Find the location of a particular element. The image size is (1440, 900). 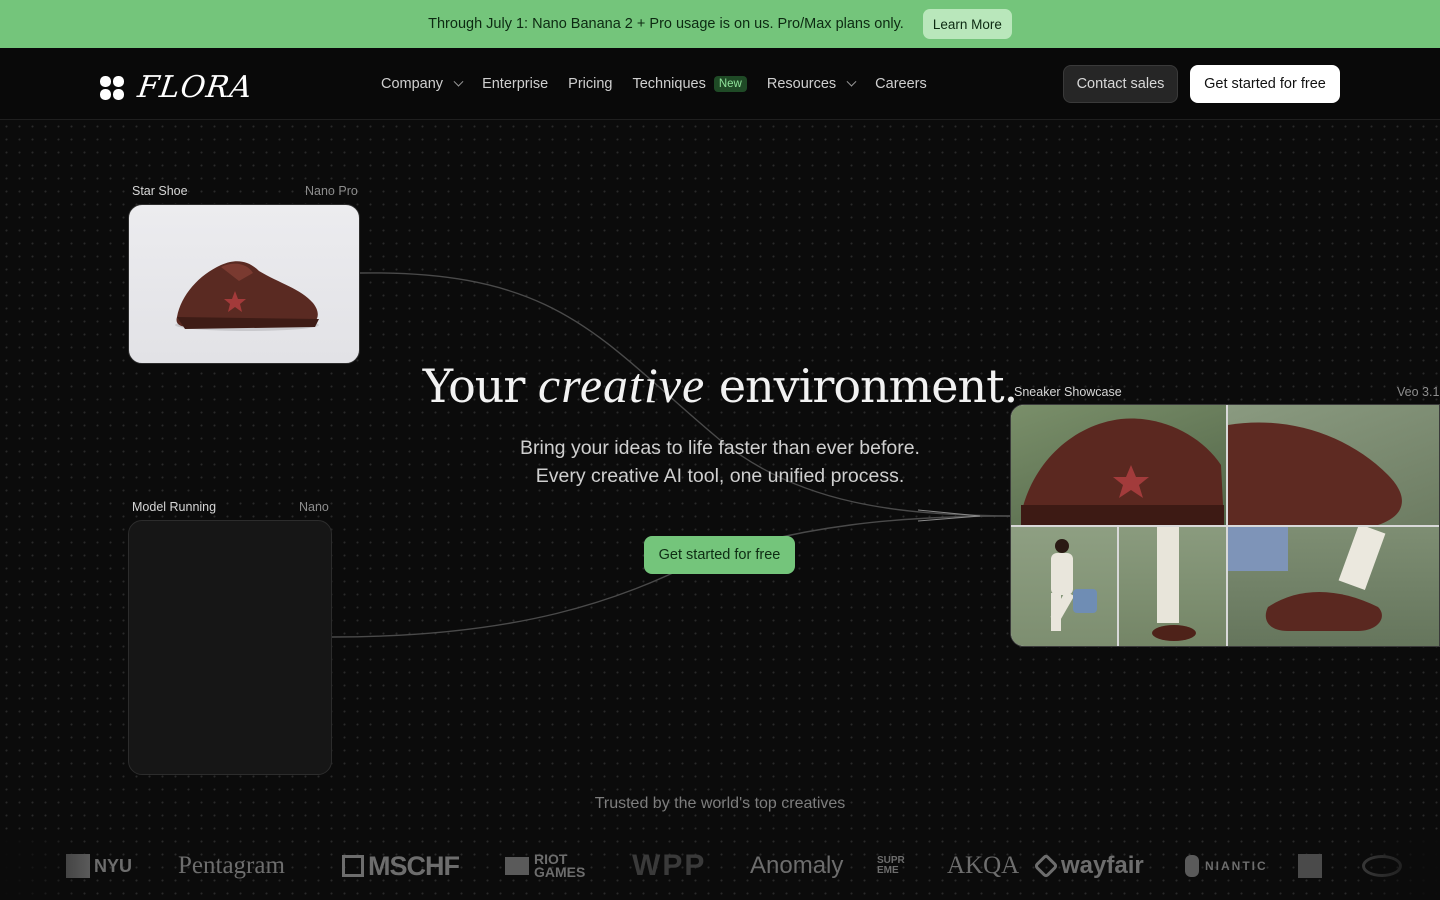

flora-logo: FLORA is located at coordinates (178, 87).